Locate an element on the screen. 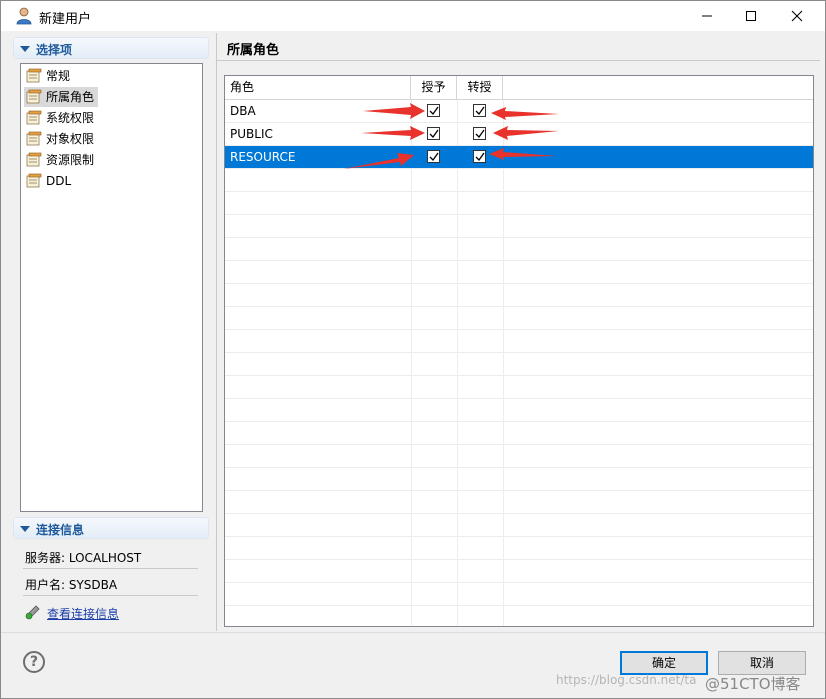  maximize-button is located at coordinates (751, 16).